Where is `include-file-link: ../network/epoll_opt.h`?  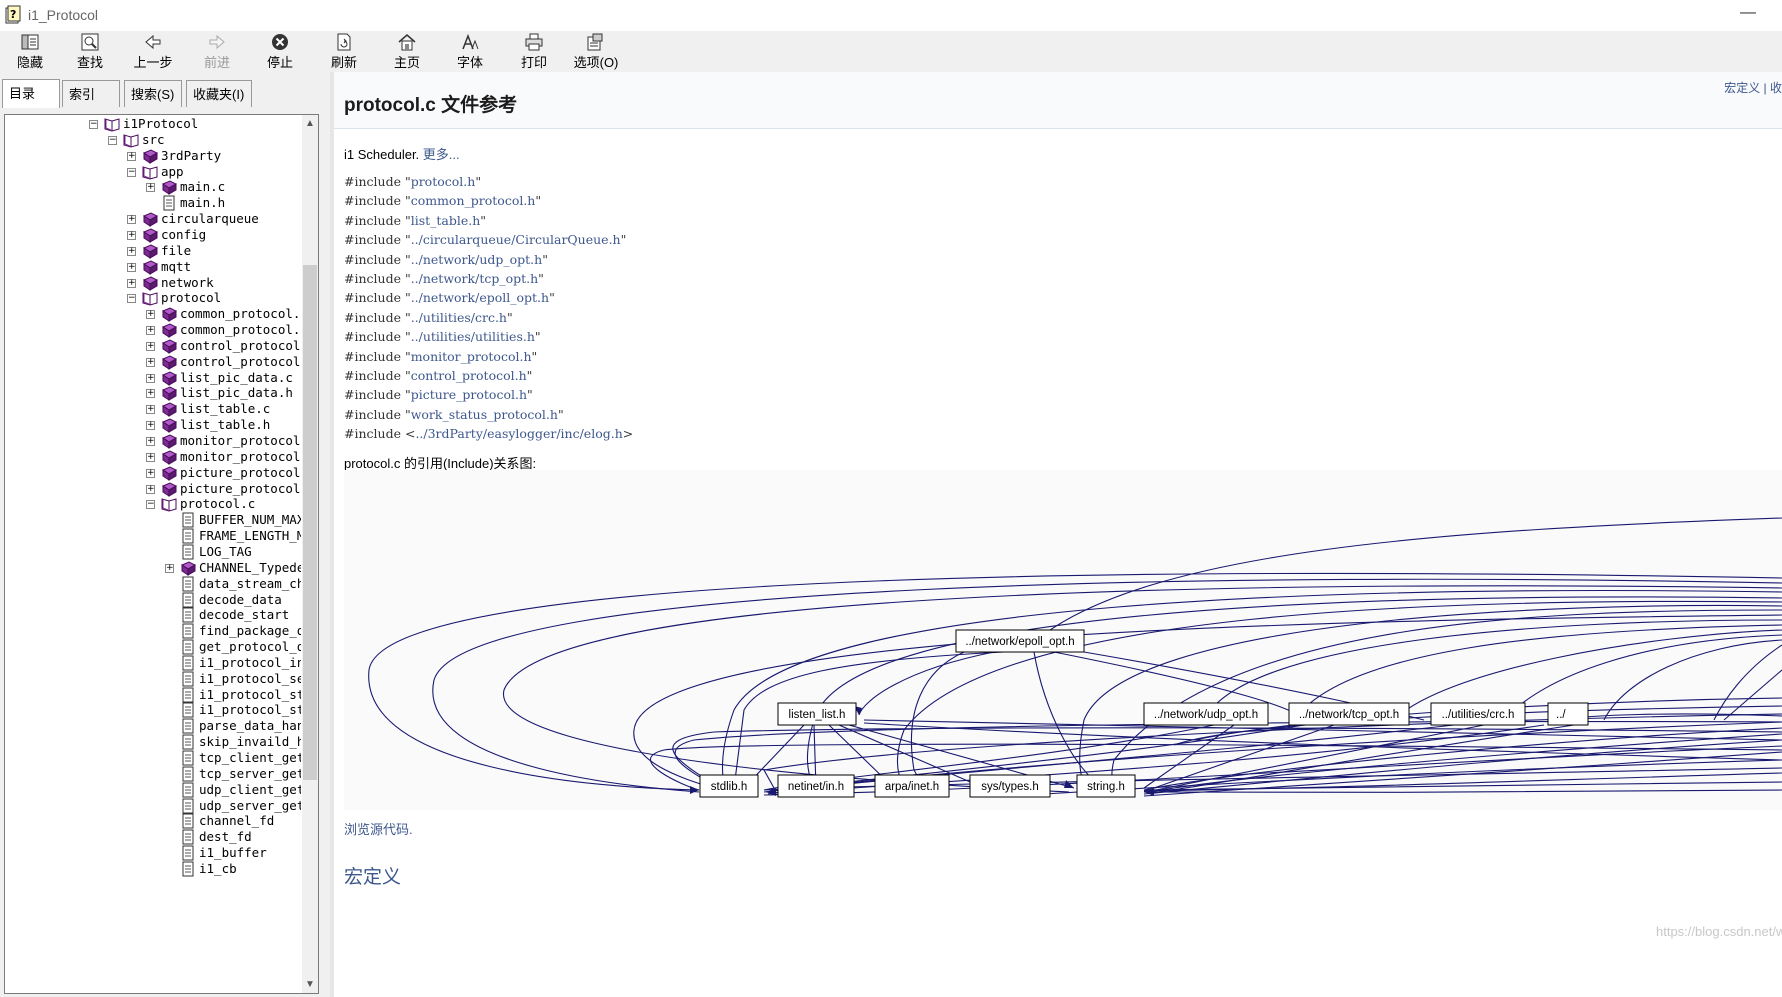
include-file-link: ../network/epoll_opt.h is located at coordinates (480, 297).